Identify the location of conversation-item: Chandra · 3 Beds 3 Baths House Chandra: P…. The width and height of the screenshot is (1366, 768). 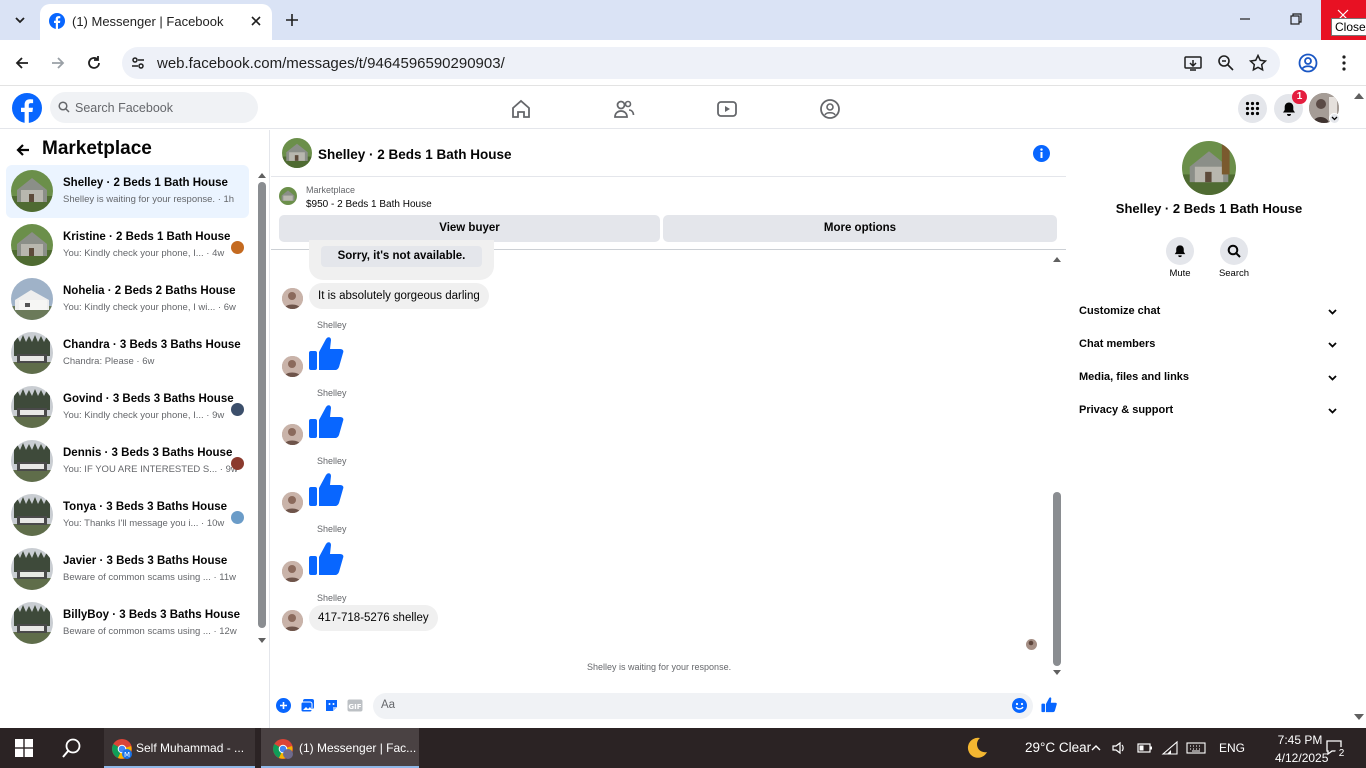
(127, 353).